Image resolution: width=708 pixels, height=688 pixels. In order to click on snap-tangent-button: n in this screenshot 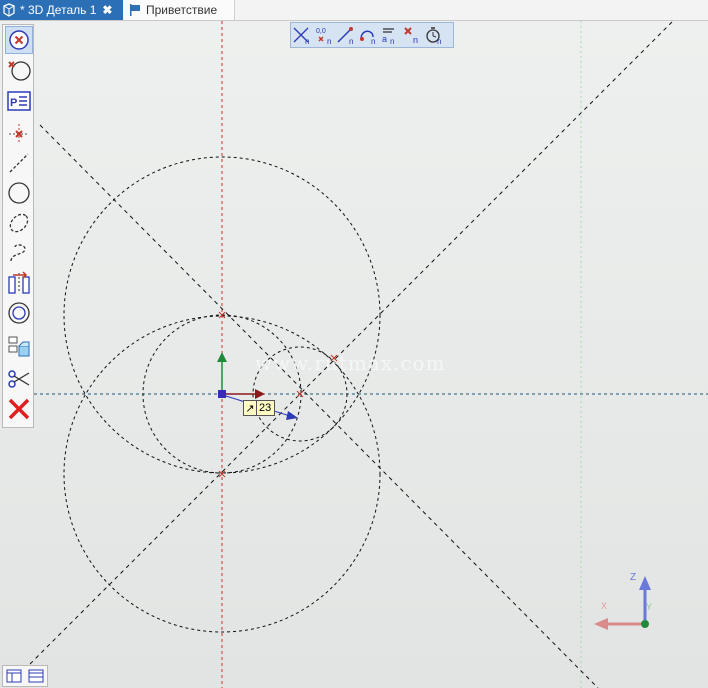, I will do `click(368, 35)`.